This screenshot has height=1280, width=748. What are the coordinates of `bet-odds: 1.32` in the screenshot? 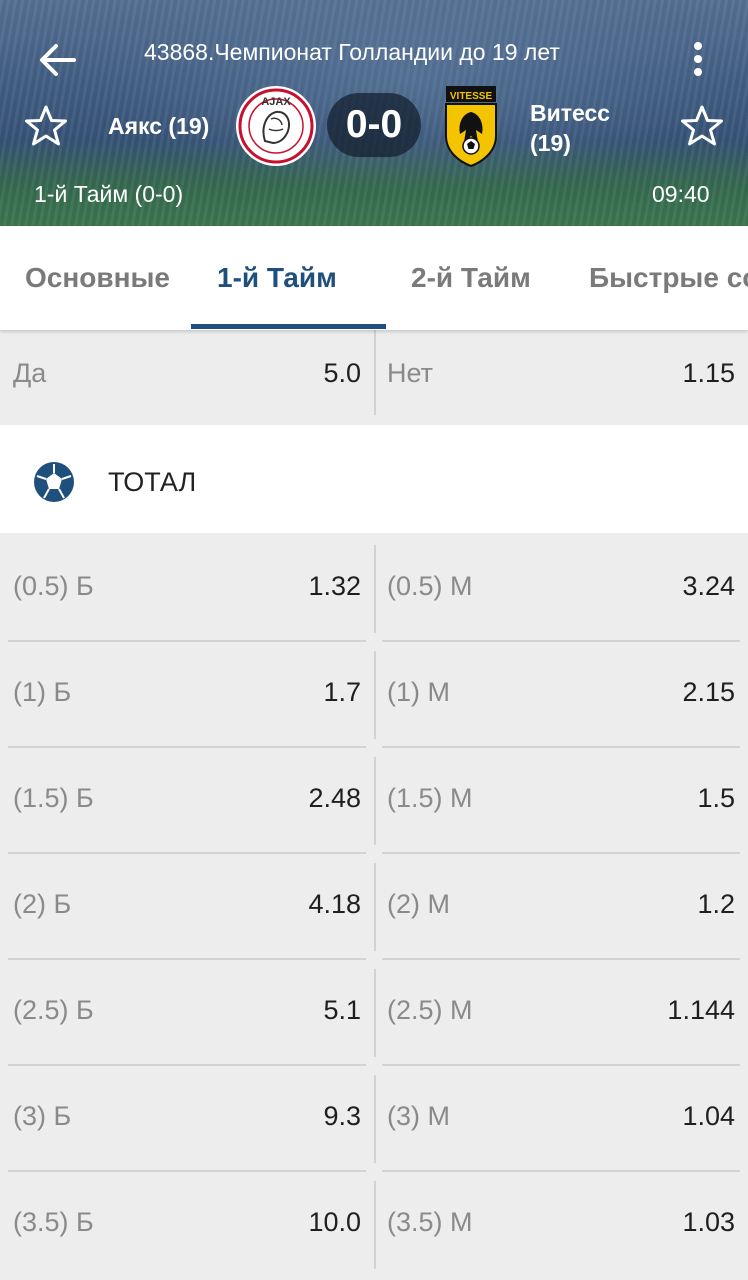 It's located at (334, 586).